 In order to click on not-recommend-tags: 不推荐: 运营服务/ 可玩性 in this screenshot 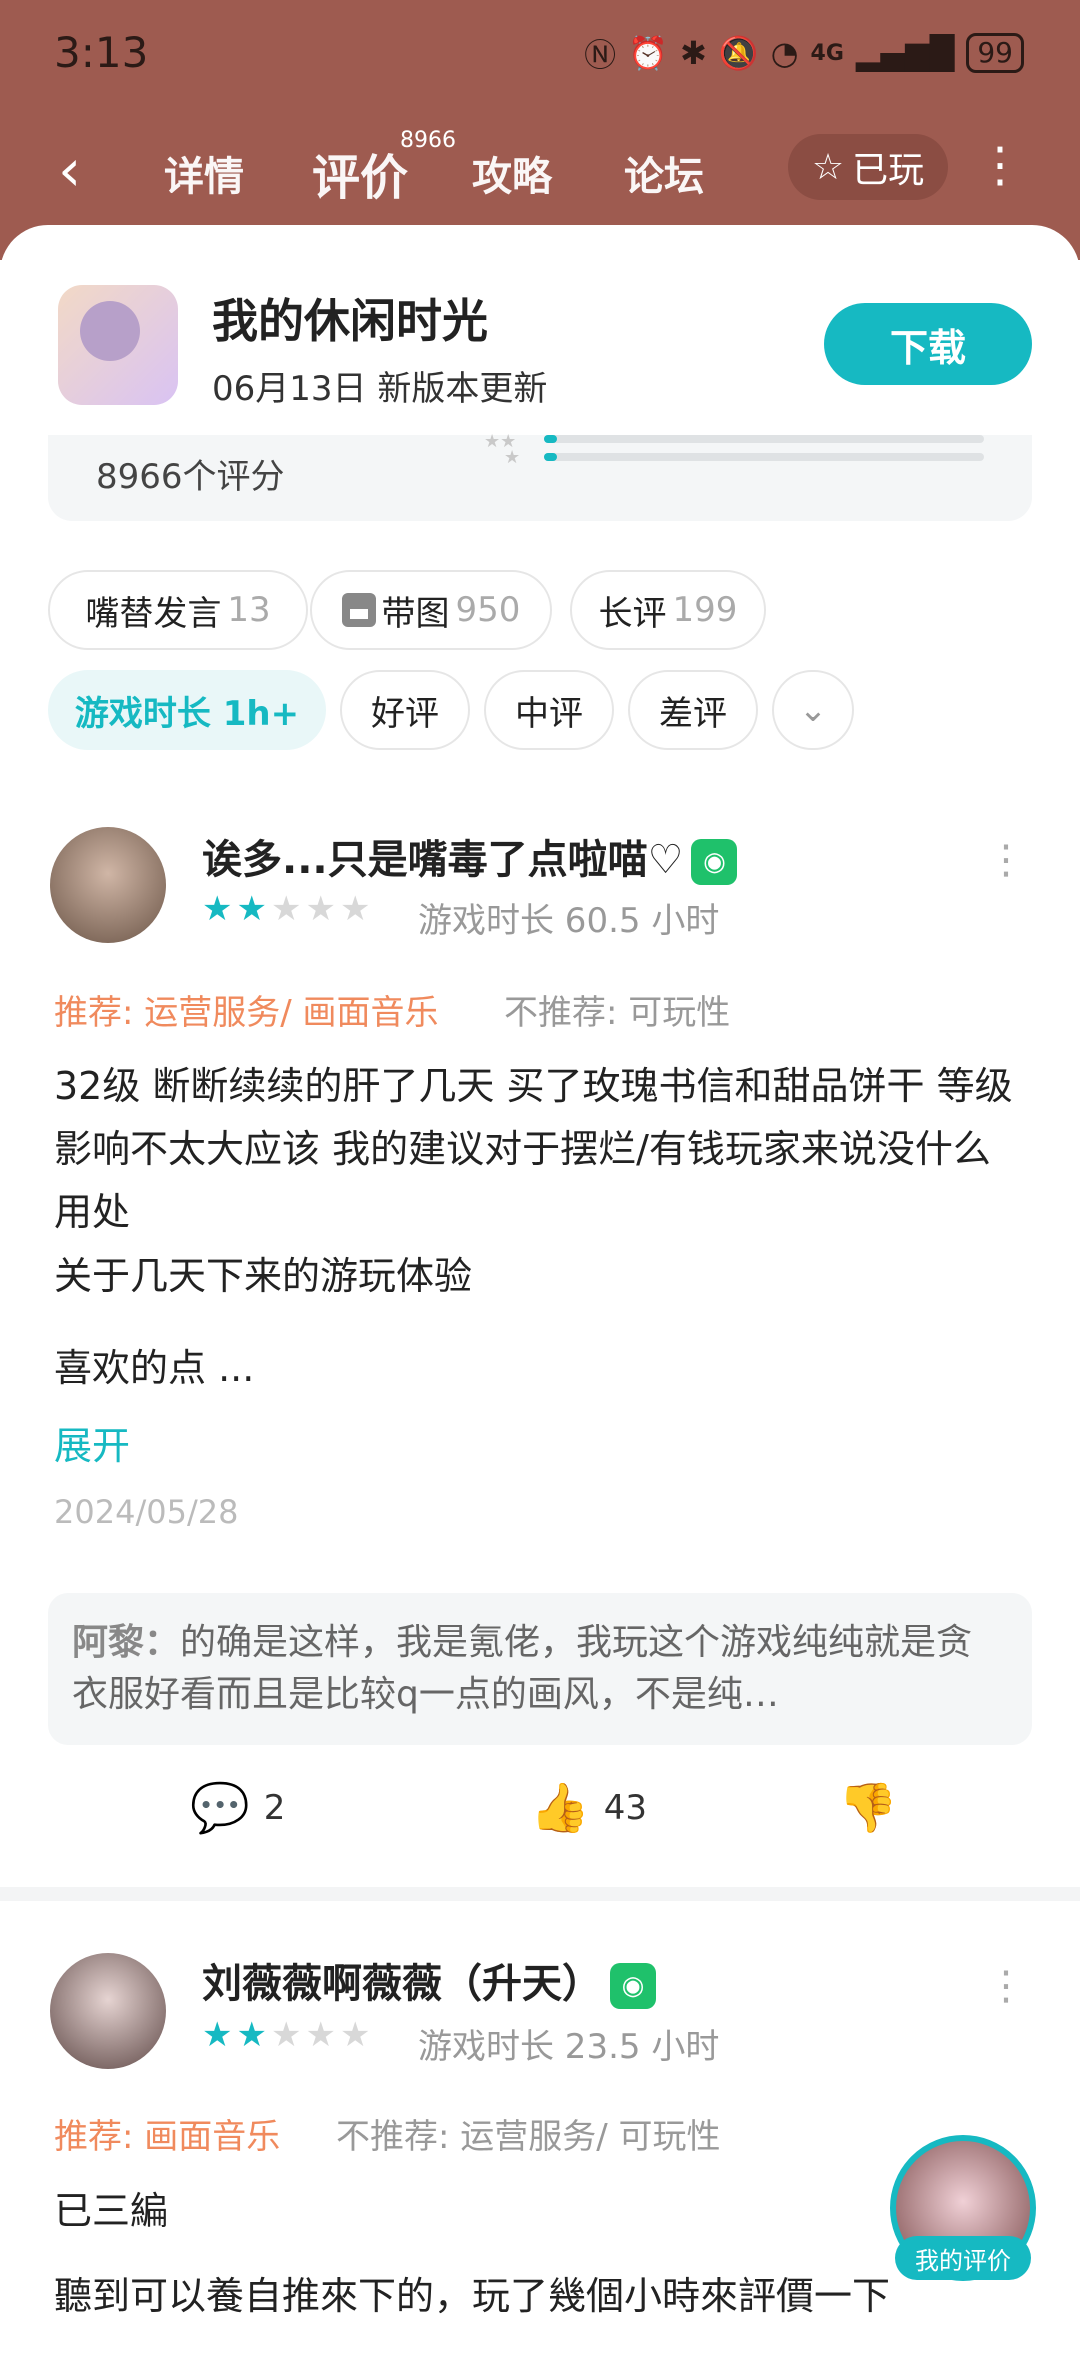, I will do `click(528, 2137)`.